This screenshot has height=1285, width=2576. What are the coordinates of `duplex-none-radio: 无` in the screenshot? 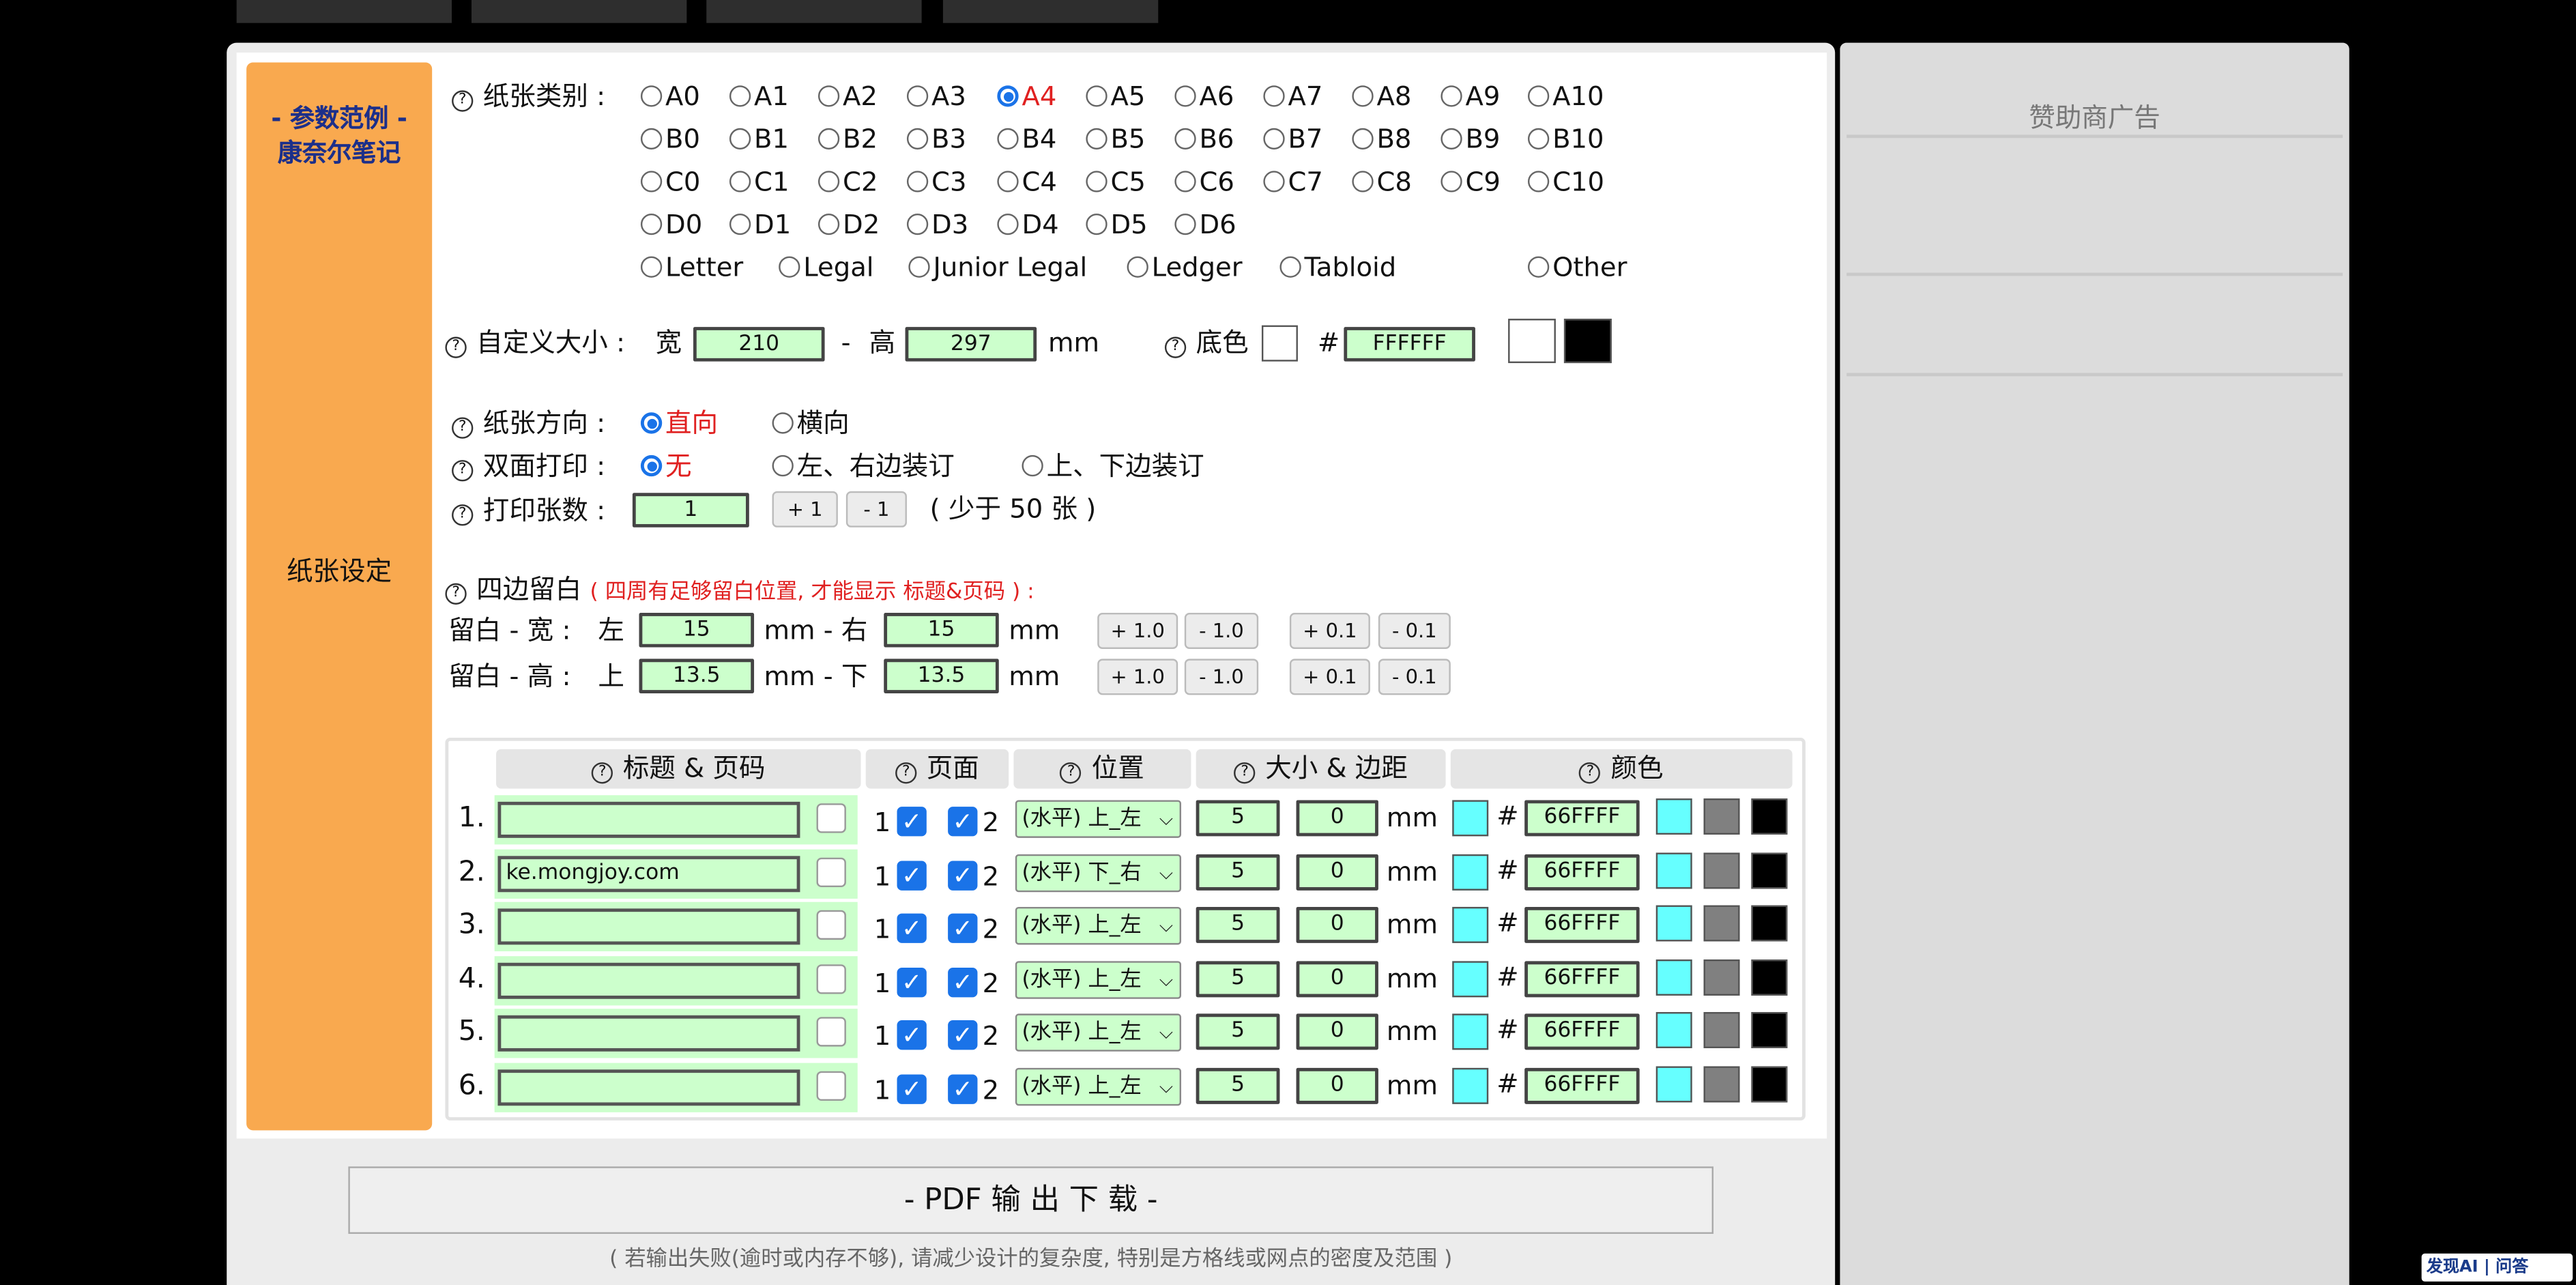 It's located at (666, 466).